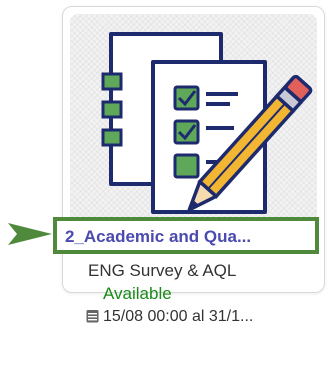  I want to click on status-label: Available, so click(137, 293).